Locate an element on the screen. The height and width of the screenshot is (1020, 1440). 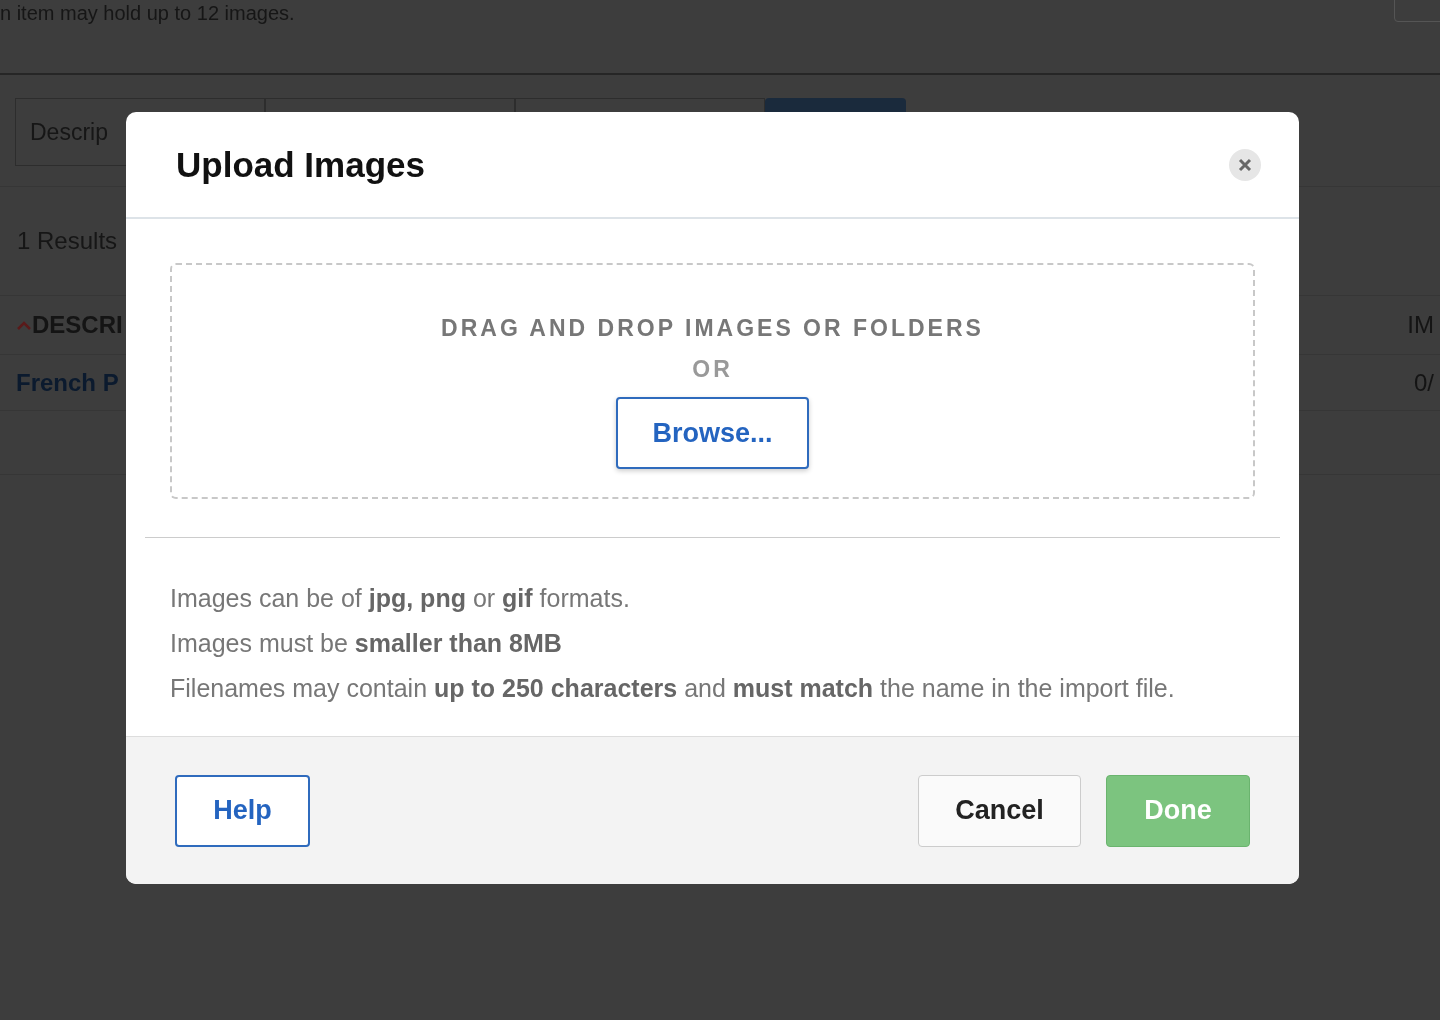
requirement-text: Images must be smaller than 8MB is located at coordinates (366, 643).